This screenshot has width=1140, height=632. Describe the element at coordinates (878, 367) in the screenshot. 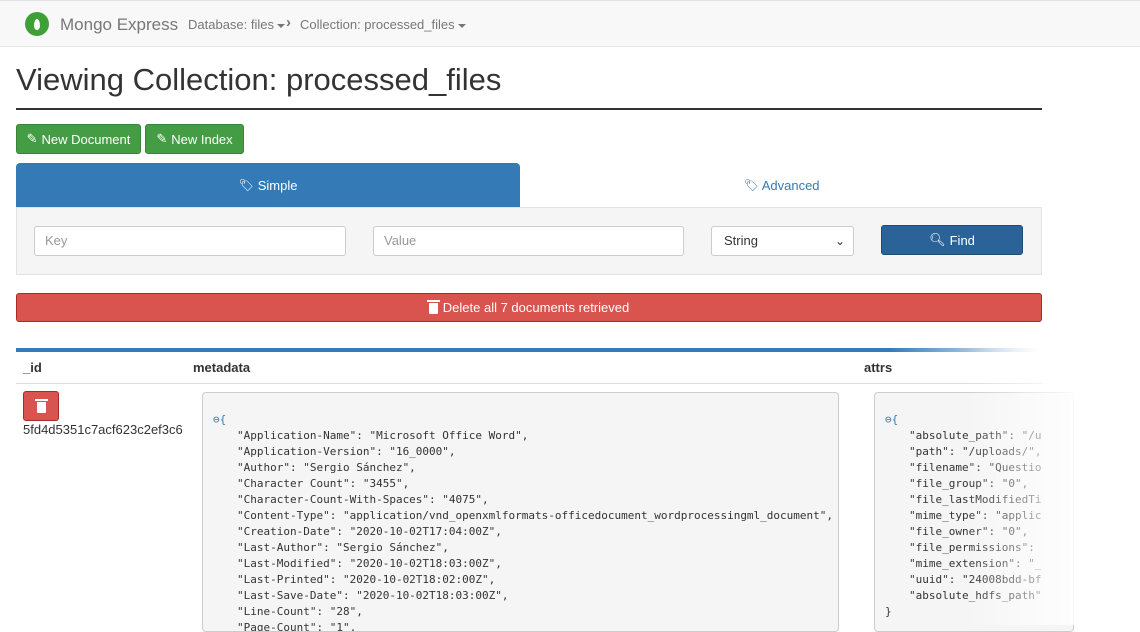

I see `column-header-attrs: attrs` at that location.